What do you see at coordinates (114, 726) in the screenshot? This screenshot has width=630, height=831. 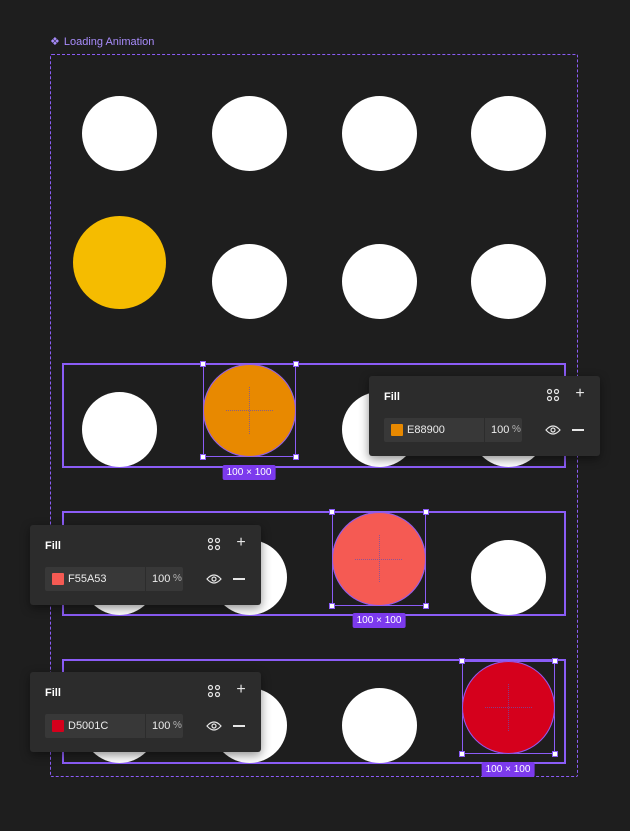 I see `fill-color-field: D5001C 100 %` at bounding box center [114, 726].